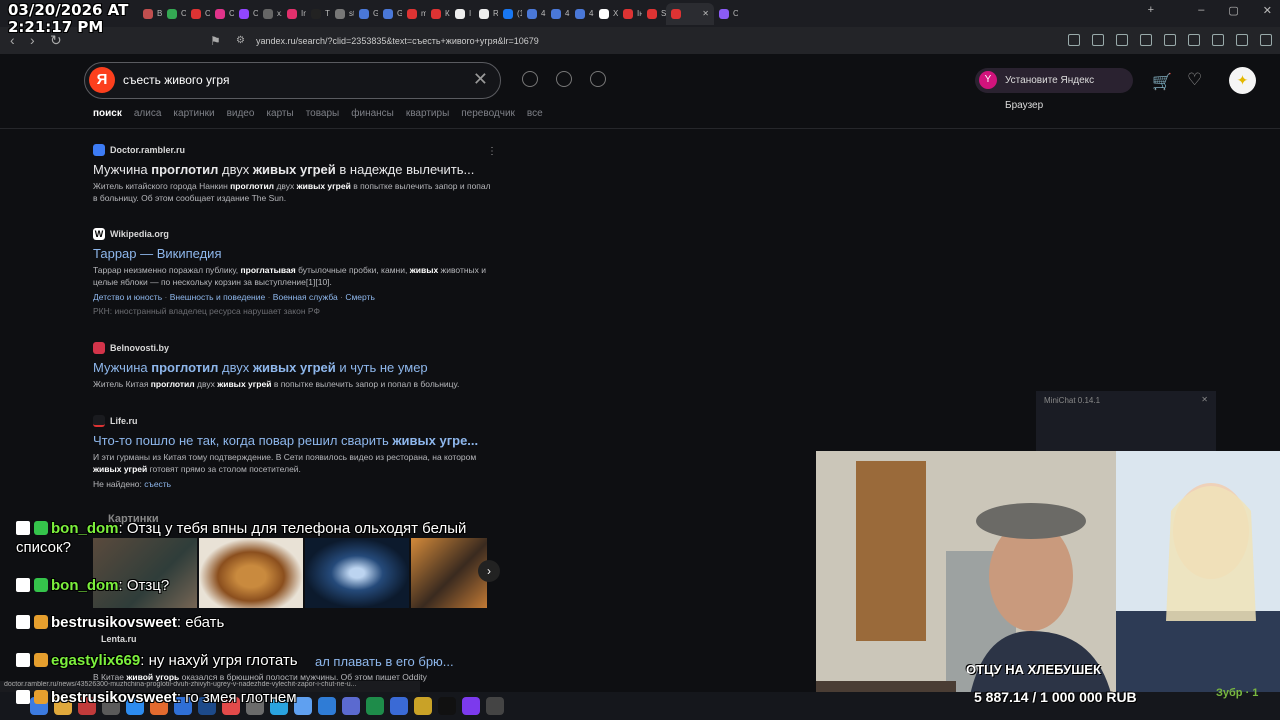  Describe the element at coordinates (1194, 40) in the screenshot. I see `sidebar-icon` at that location.